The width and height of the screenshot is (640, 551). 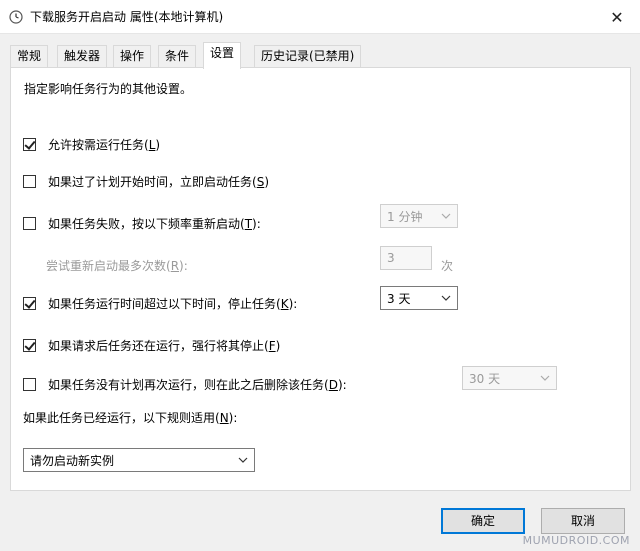 I want to click on watermark: MUMUDROID.COM, so click(x=576, y=540).